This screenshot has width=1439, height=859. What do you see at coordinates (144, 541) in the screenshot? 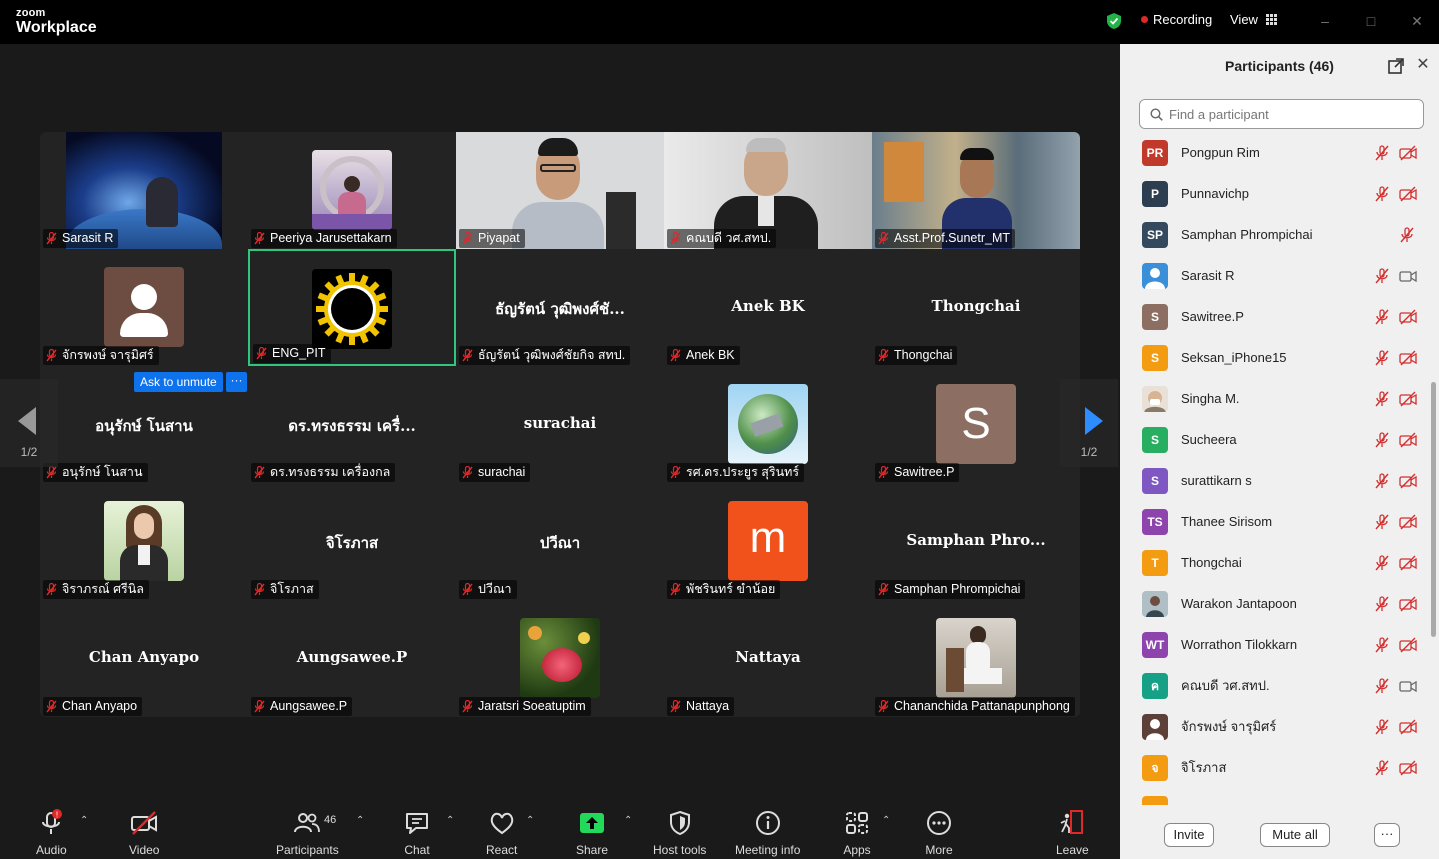
I see `video-tile: จิราภรณ์ ศรีนิล` at bounding box center [144, 541].